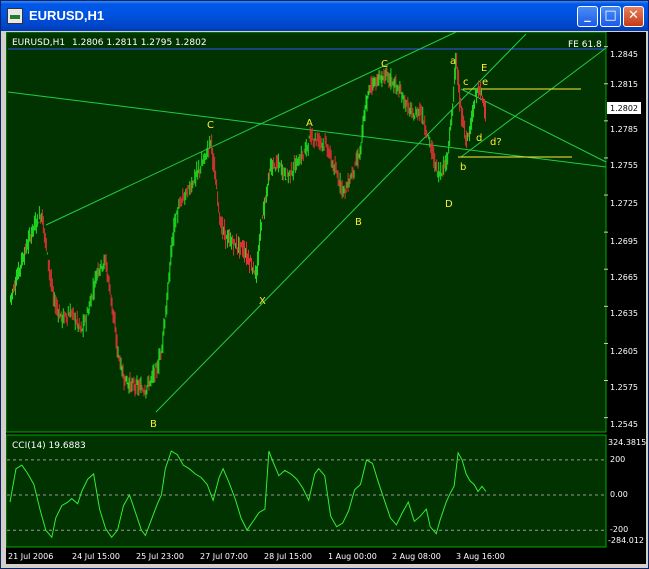  Describe the element at coordinates (624, 313) in the screenshot. I see `y-tick-label: 1.2635` at that location.